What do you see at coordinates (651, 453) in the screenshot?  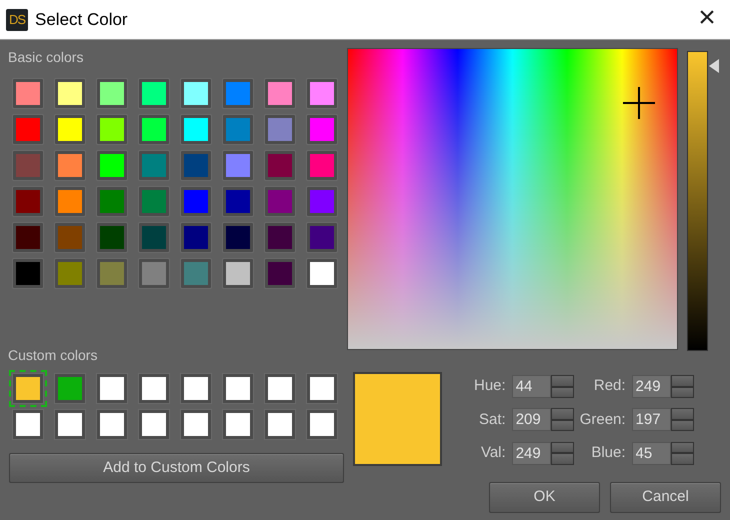 I see `spin-field: 45` at bounding box center [651, 453].